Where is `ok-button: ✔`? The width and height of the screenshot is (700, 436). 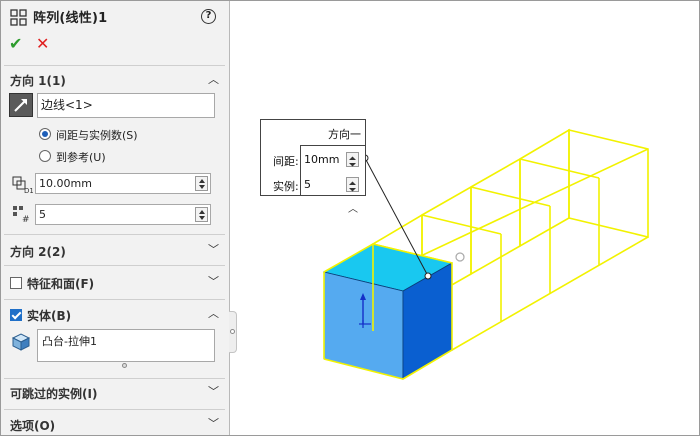
ok-button: ✔ is located at coordinates (15, 43).